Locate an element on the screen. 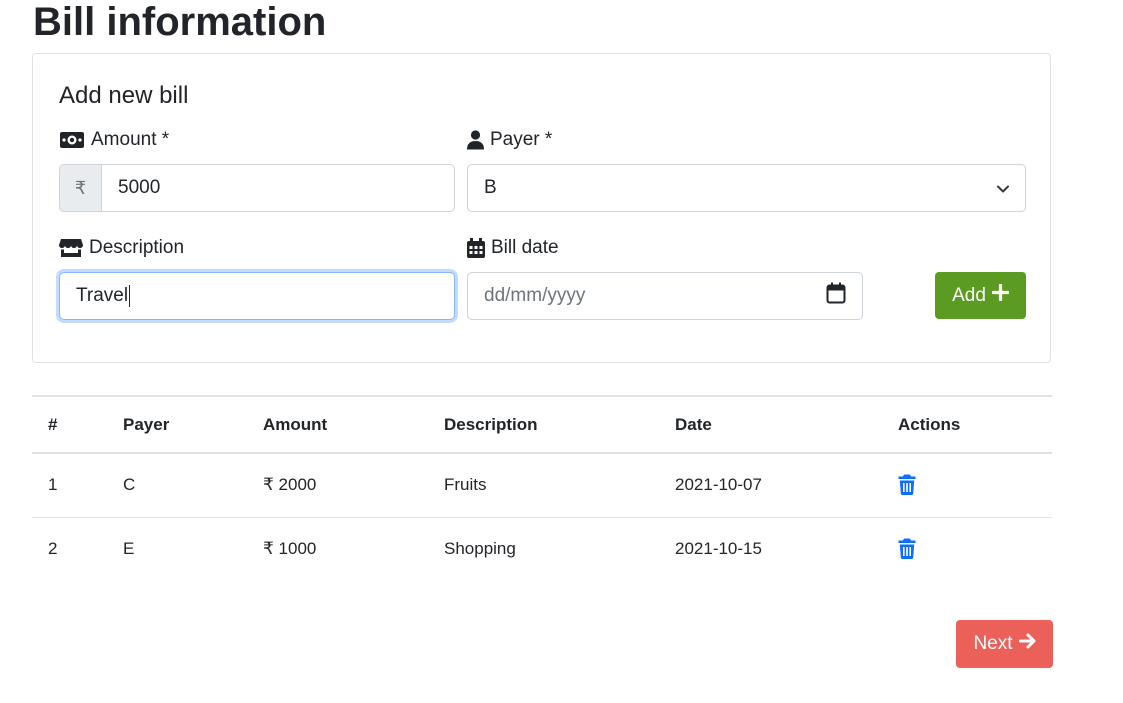 The image size is (1123, 703). add-button-label: Add is located at coordinates (969, 295).